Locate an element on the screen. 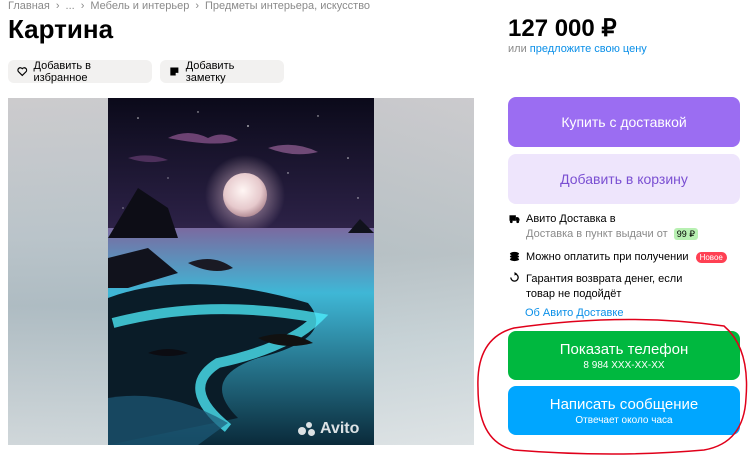  gallery-blur-right is located at coordinates (424, 271).